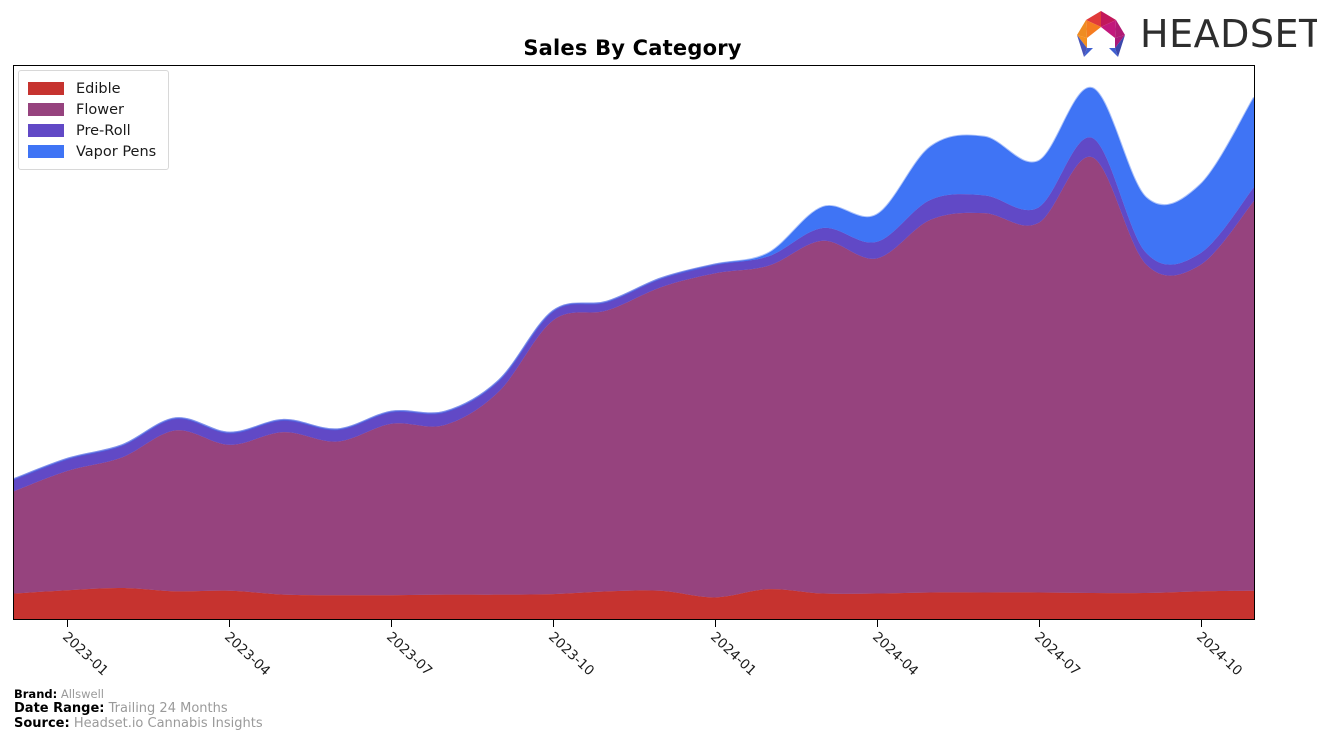 Image resolution: width=1317 pixels, height=742 pixels. I want to click on footer-brand-value: Allswell, so click(82, 694).